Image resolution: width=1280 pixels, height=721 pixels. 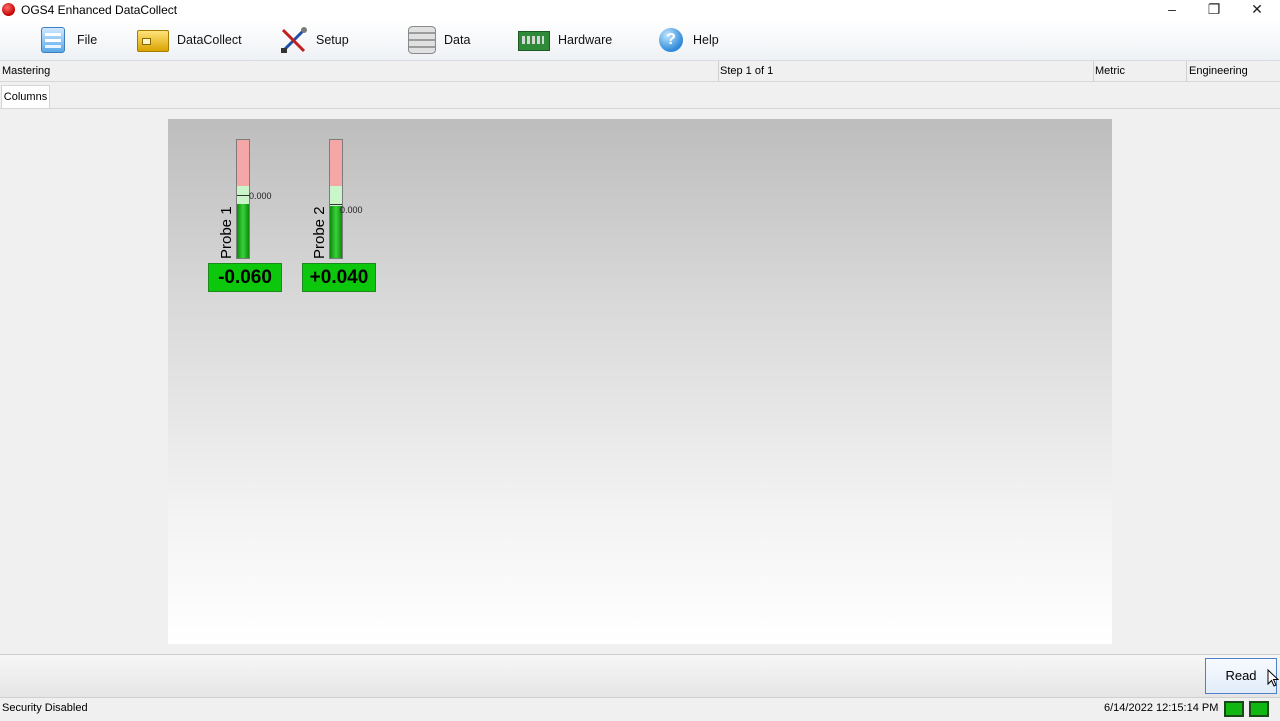 What do you see at coordinates (640, 95) in the screenshot?
I see `tab-strip: Columns` at bounding box center [640, 95].